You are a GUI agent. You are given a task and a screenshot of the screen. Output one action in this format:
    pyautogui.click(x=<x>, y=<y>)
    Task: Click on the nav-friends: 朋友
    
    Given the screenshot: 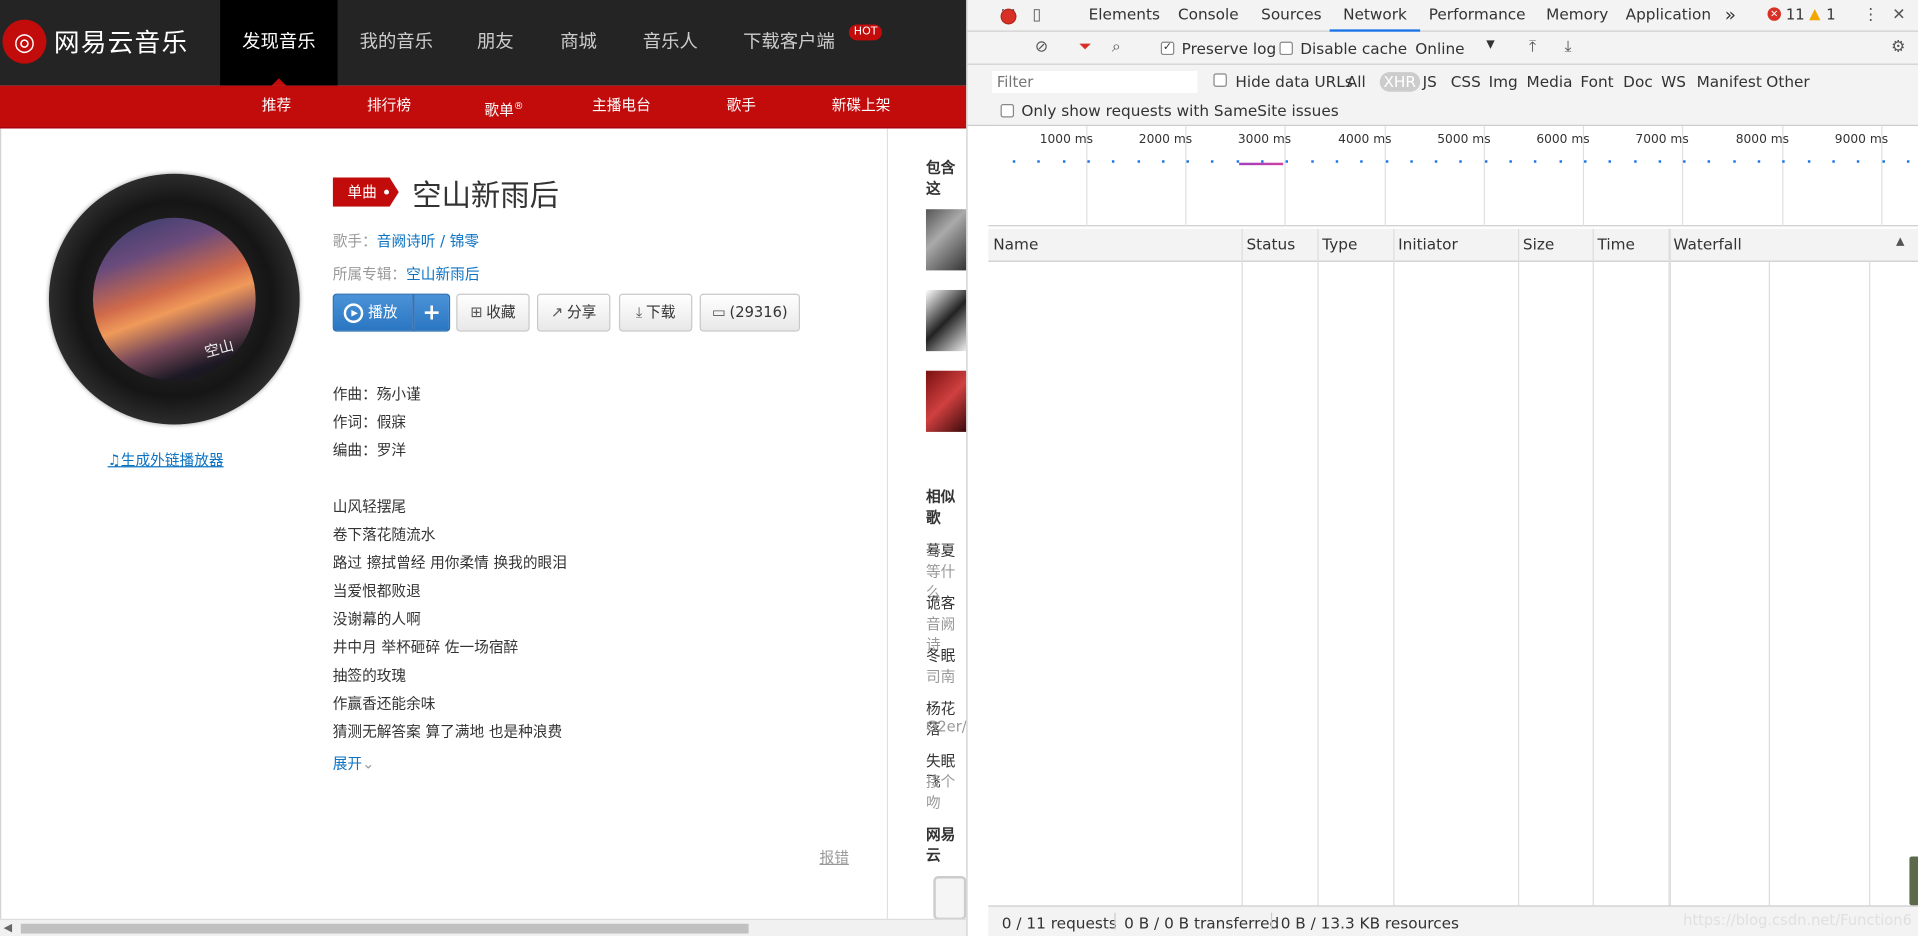 What is the action you would take?
    pyautogui.click(x=495, y=43)
    